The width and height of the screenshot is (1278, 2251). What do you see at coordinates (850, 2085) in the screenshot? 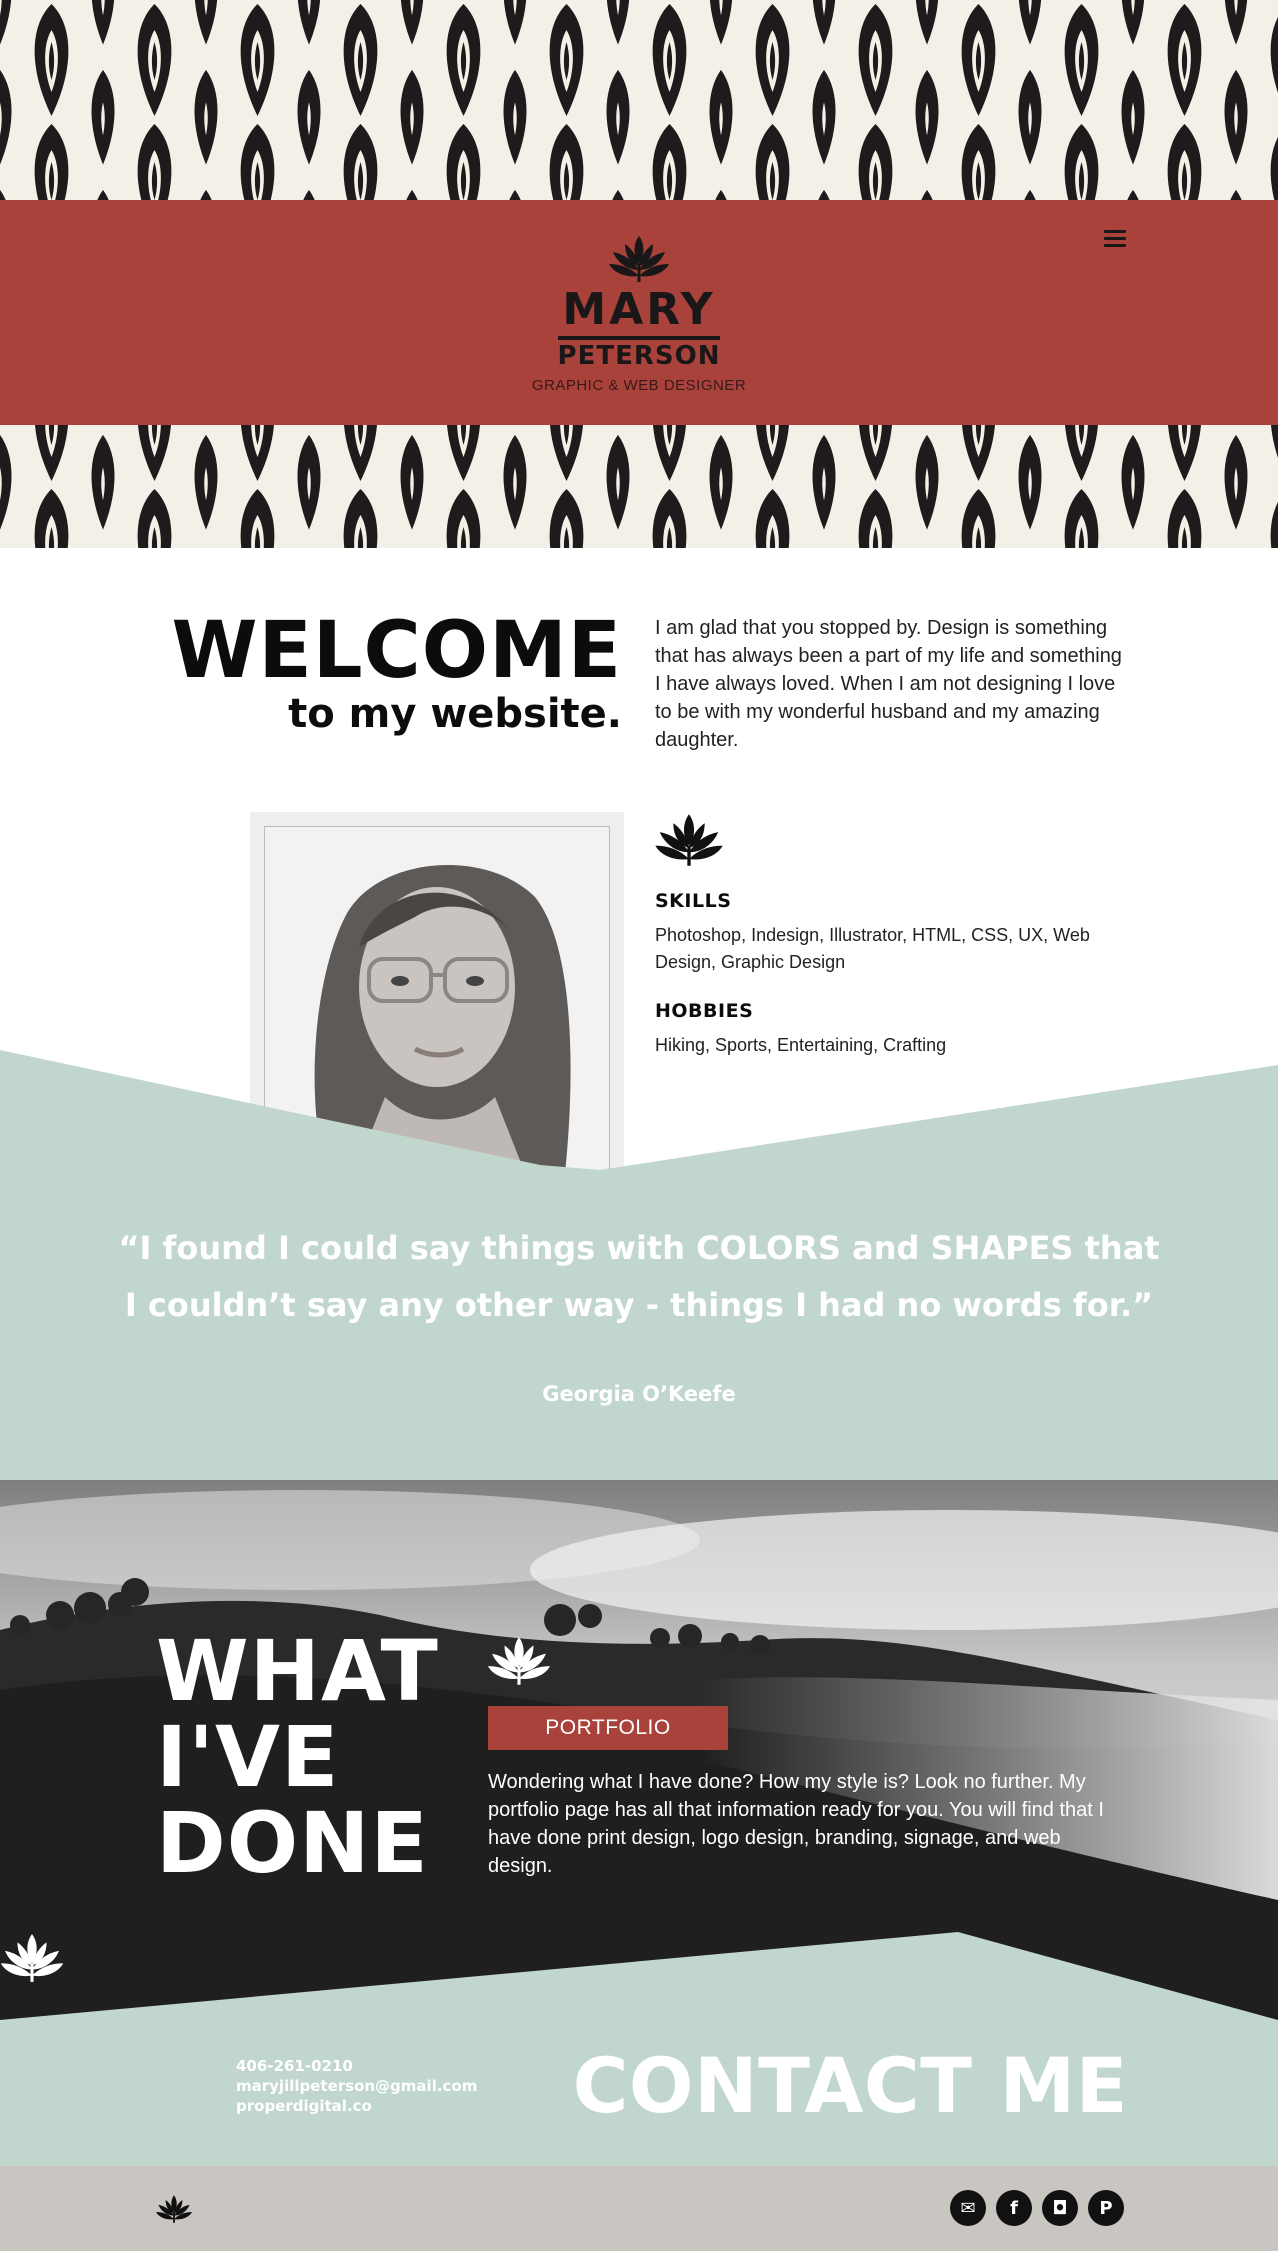
I see `contact-title: CONTACT ME` at bounding box center [850, 2085].